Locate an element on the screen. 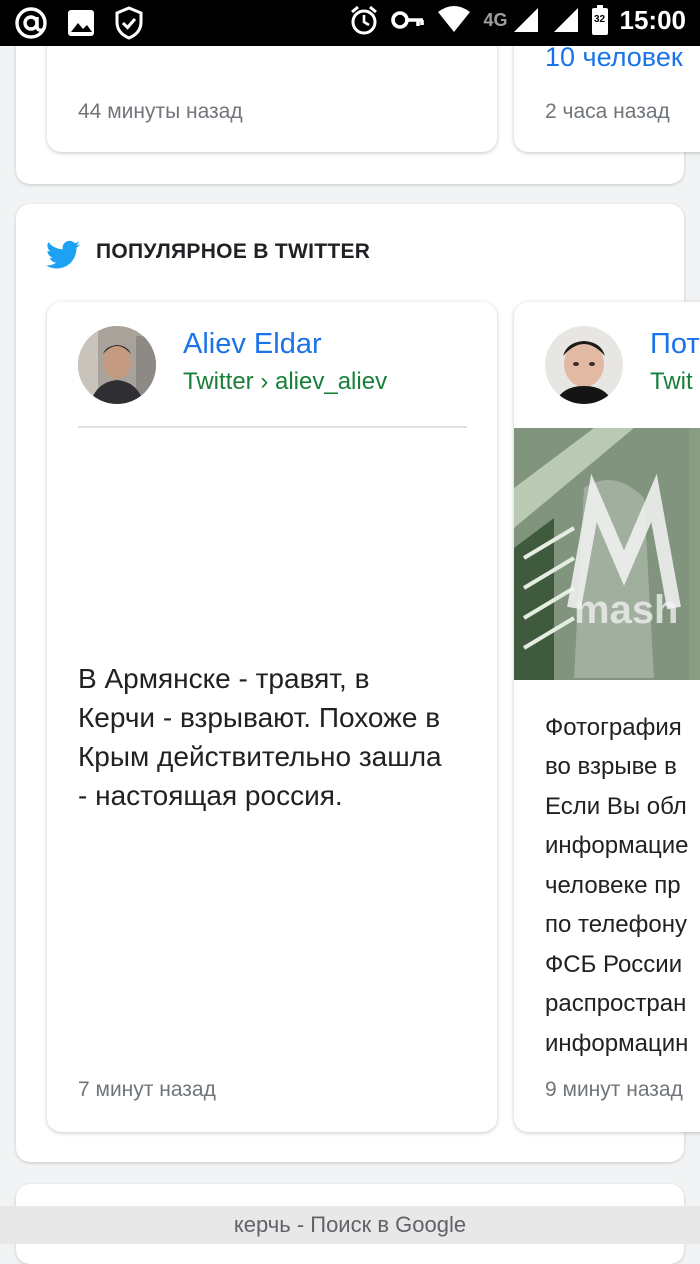 Image resolution: width=700 pixels, height=1264 pixels. battery-level: 32 is located at coordinates (599, 19).